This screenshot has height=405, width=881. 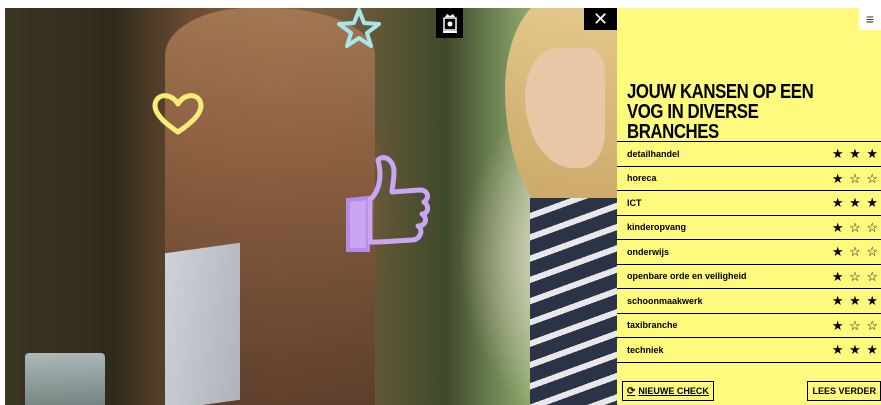 I want to click on sector-label: detailhandel, so click(x=653, y=153).